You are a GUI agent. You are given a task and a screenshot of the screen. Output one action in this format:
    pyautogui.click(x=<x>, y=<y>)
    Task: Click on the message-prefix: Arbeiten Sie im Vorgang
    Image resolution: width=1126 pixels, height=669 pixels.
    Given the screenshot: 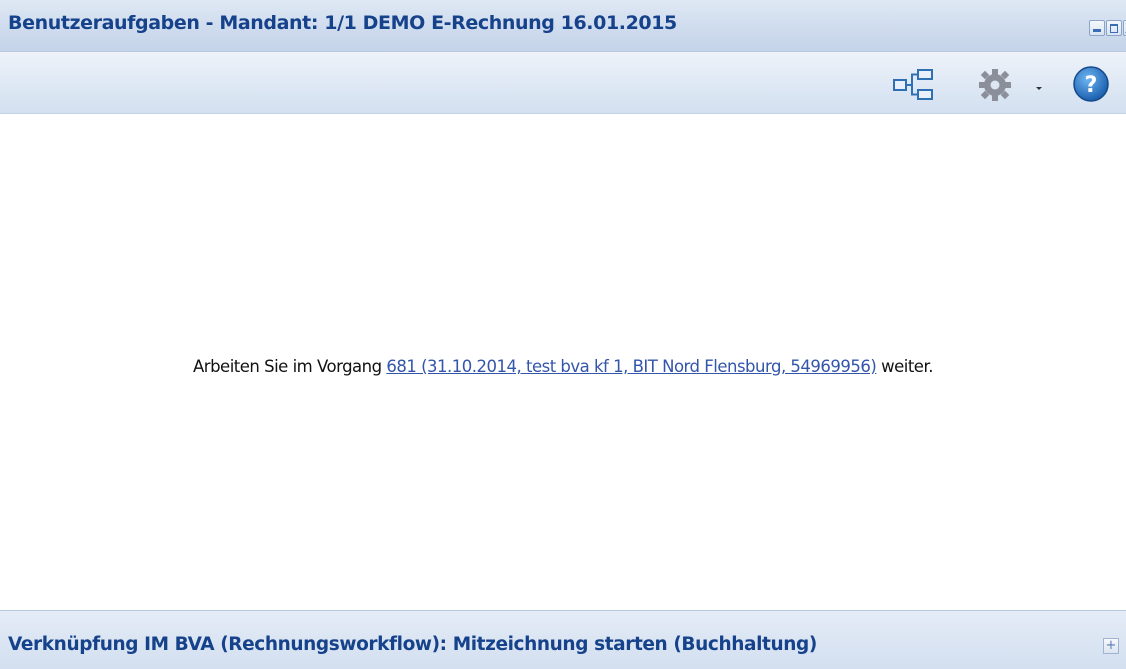 What is the action you would take?
    pyautogui.click(x=290, y=366)
    